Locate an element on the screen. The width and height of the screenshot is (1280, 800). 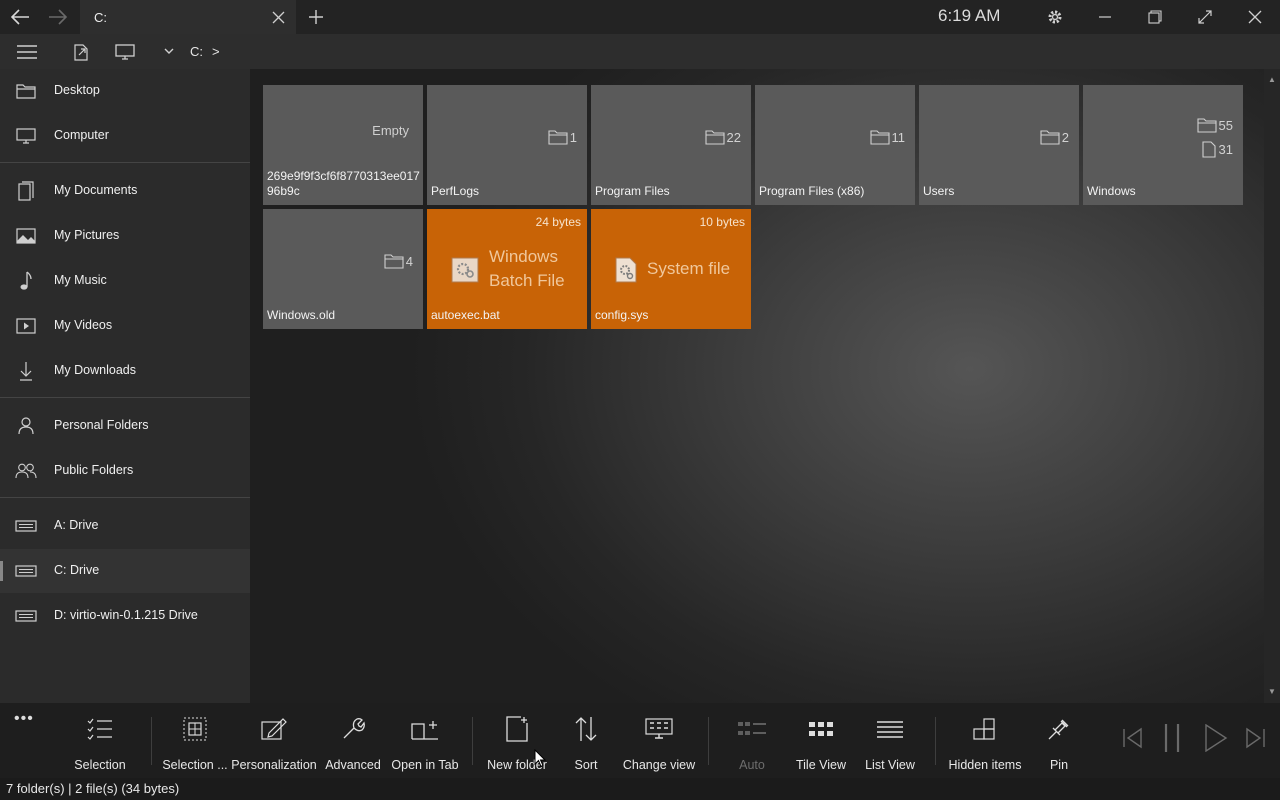
sidebar-item-label: Public Folders is located at coordinates (94, 470).